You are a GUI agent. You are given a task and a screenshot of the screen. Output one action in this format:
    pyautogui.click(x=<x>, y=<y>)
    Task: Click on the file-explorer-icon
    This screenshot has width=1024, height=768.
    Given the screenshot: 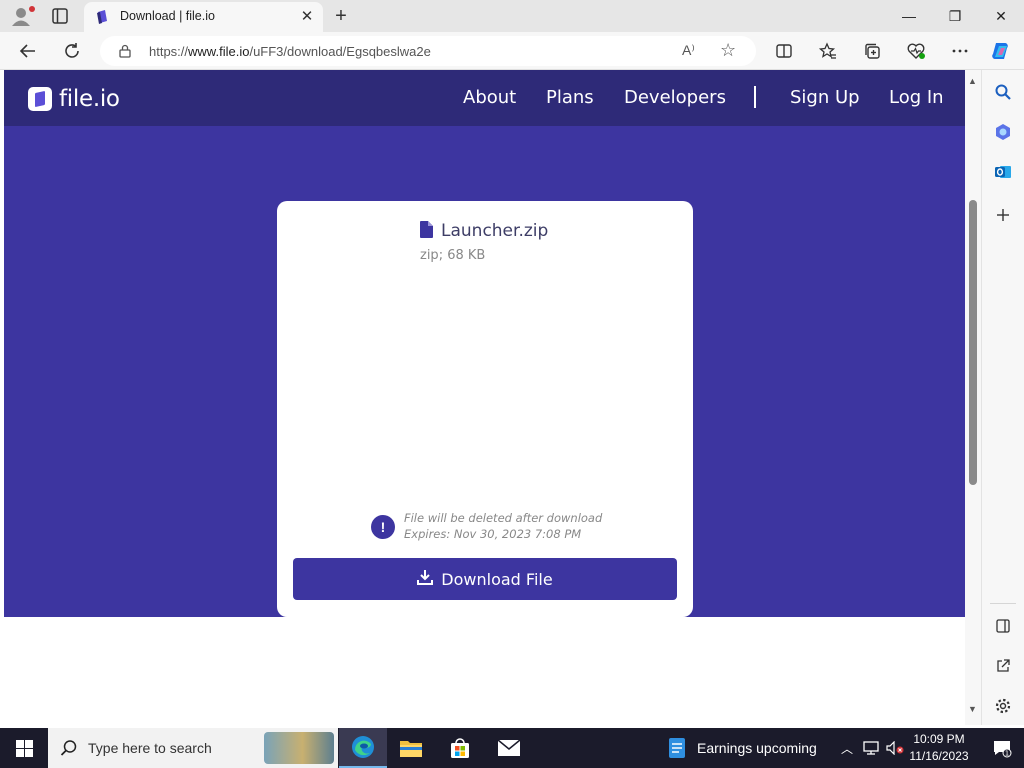 What is the action you would take?
    pyautogui.click(x=411, y=748)
    